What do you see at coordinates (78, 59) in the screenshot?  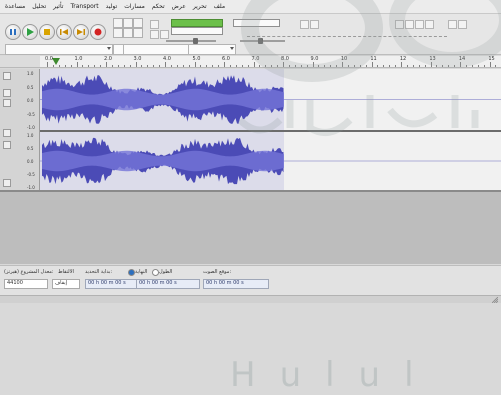 I see `ruler-label: 1.0` at bounding box center [78, 59].